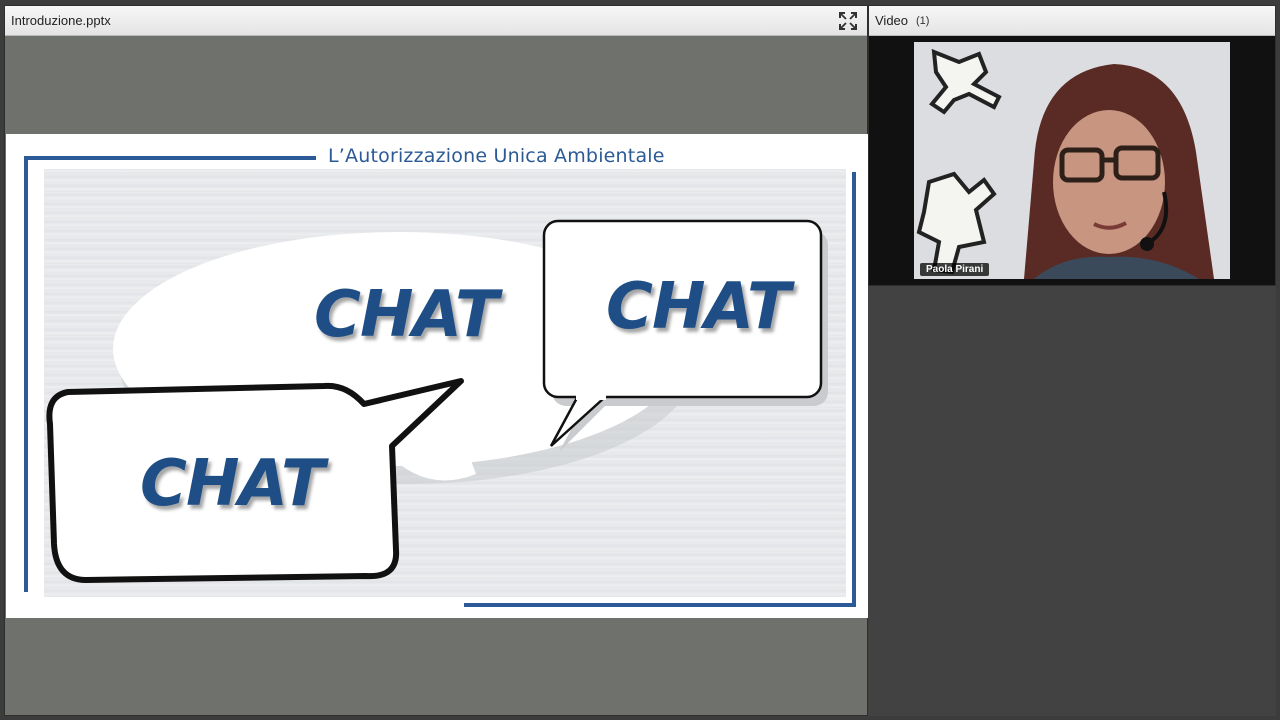  I want to click on video-pod-header: Video (1), so click(1072, 21).